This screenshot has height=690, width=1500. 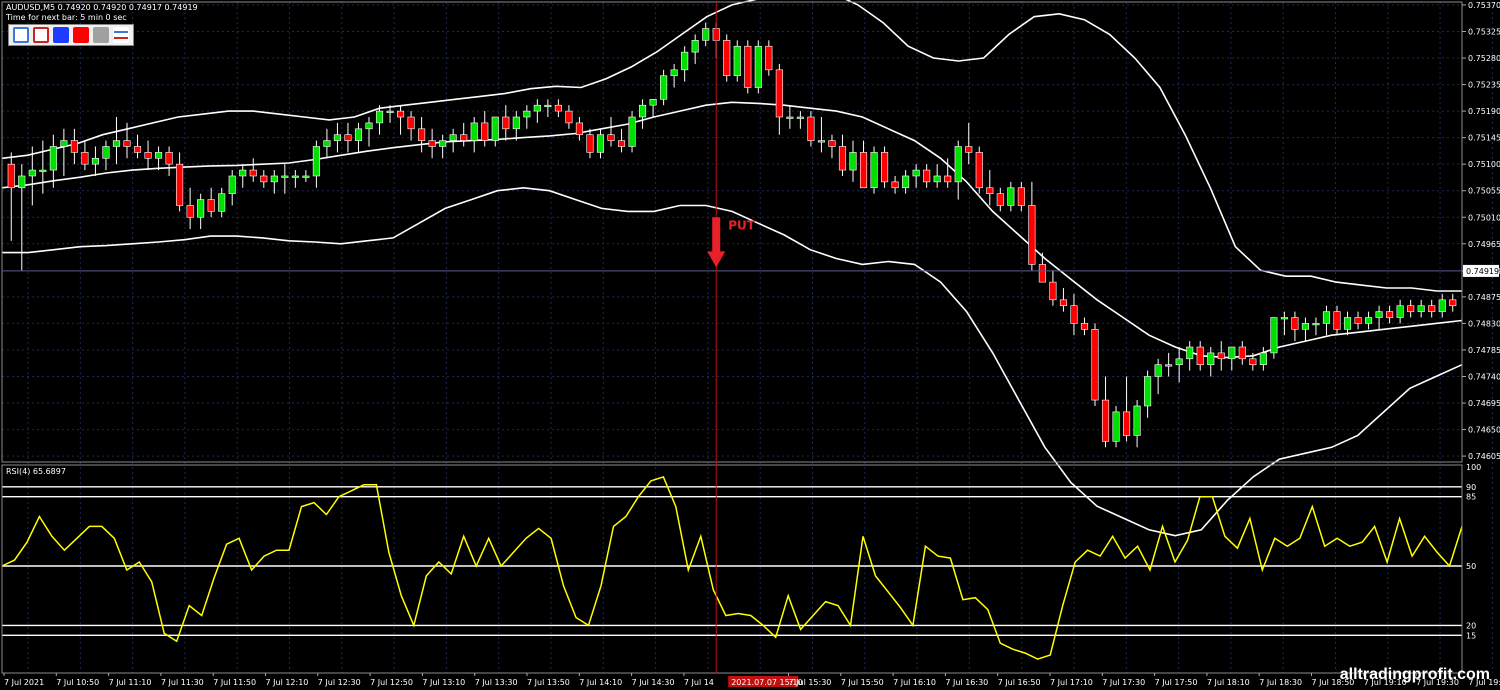 I want to click on price-tick-label: 0.74740, so click(x=1484, y=376).